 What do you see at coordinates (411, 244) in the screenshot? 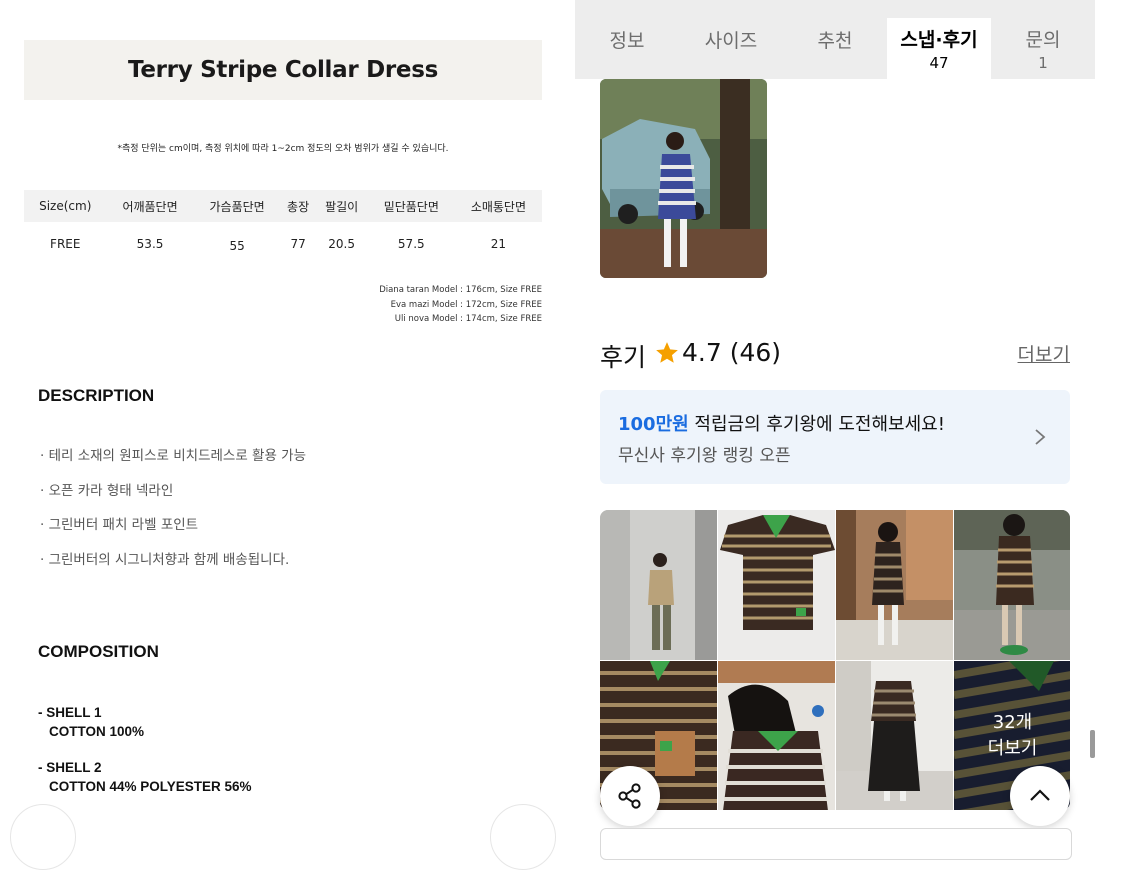
I see `size-cell: 57.5` at bounding box center [411, 244].